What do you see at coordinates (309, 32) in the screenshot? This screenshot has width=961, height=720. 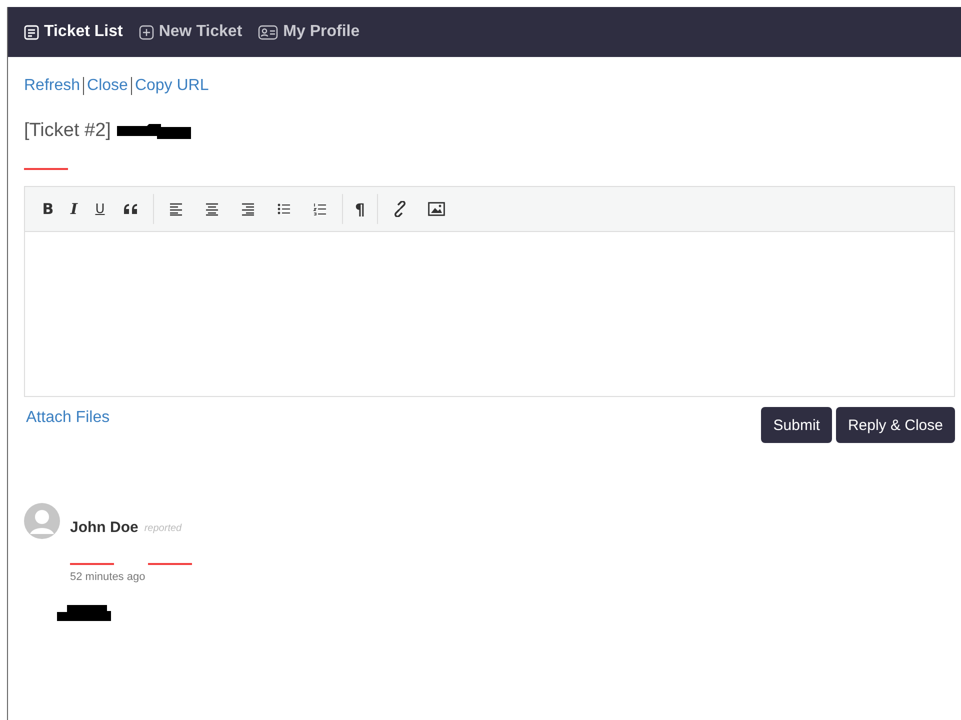 I see `nav-tab: My Profile` at bounding box center [309, 32].